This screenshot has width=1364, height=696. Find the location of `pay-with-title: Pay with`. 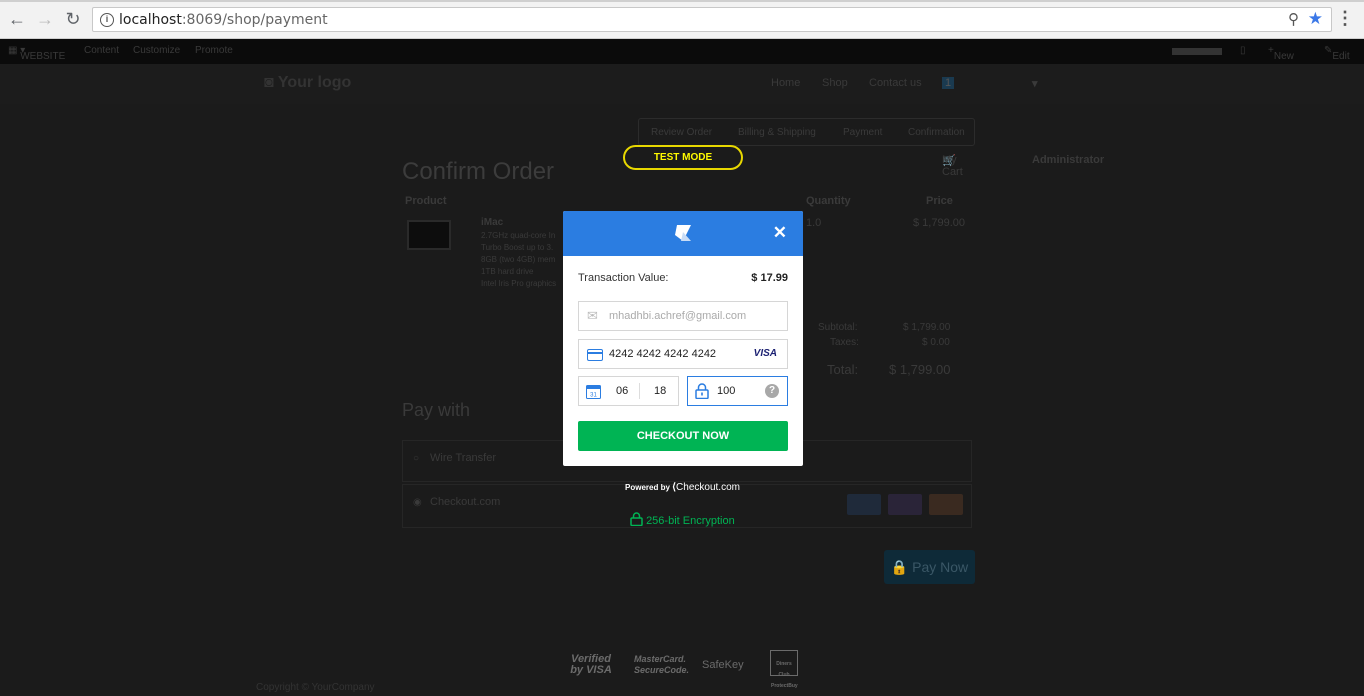

pay-with-title: Pay with is located at coordinates (436, 410).